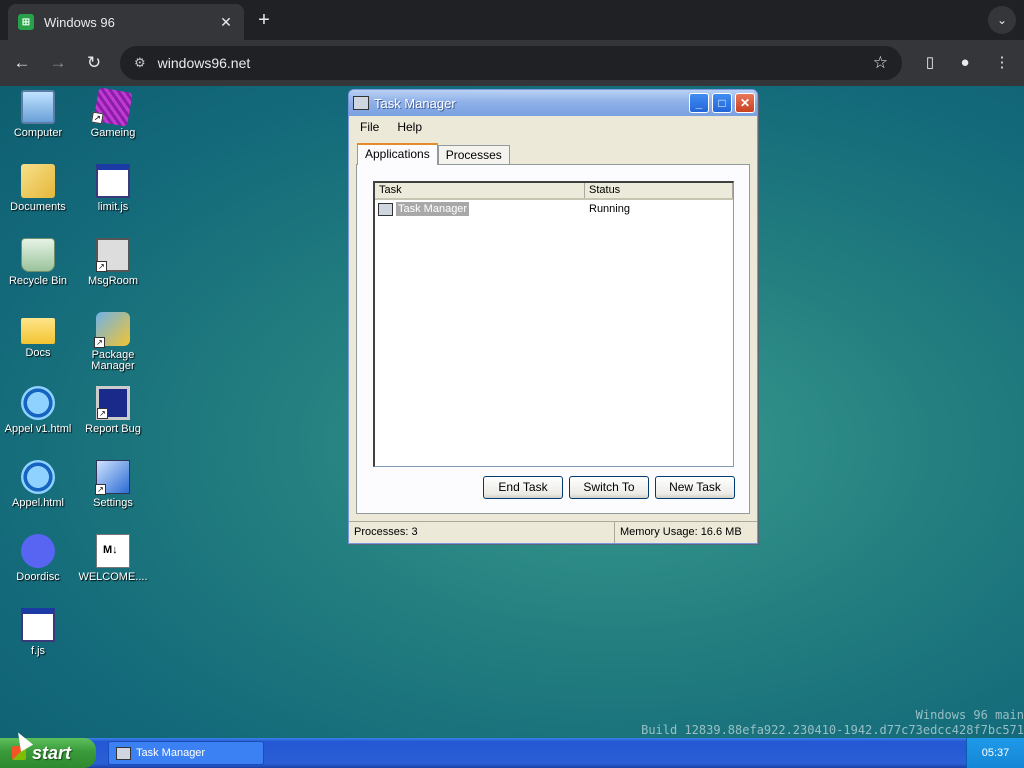 Image resolution: width=1024 pixels, height=768 pixels. I want to click on task-cell: Task Manager, so click(480, 209).